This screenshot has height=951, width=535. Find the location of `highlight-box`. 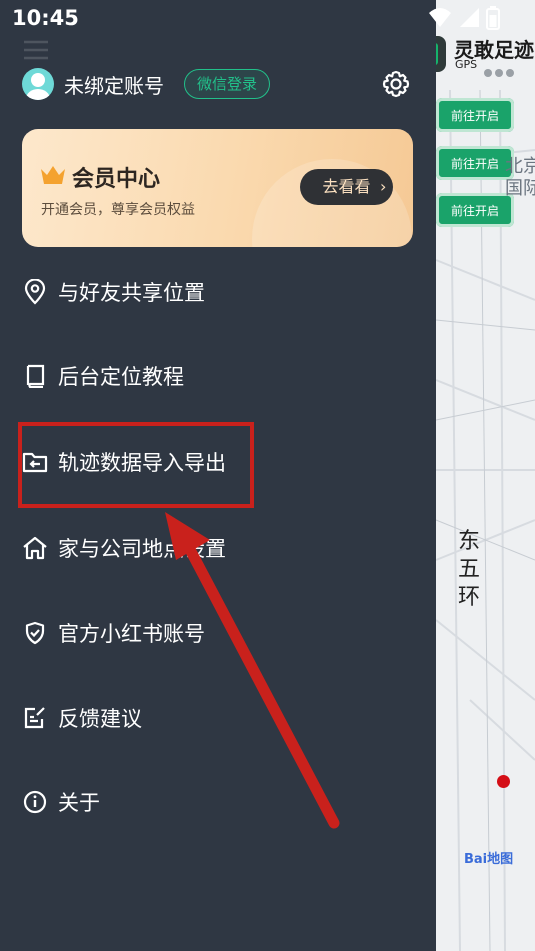

highlight-box is located at coordinates (136, 465).